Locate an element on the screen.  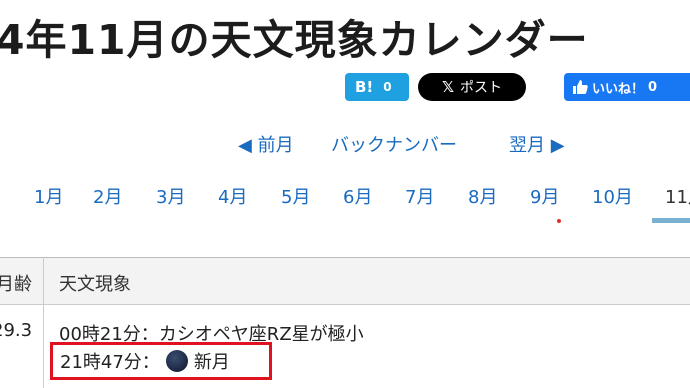
tab-month-2: 2月 is located at coordinates (107, 196).